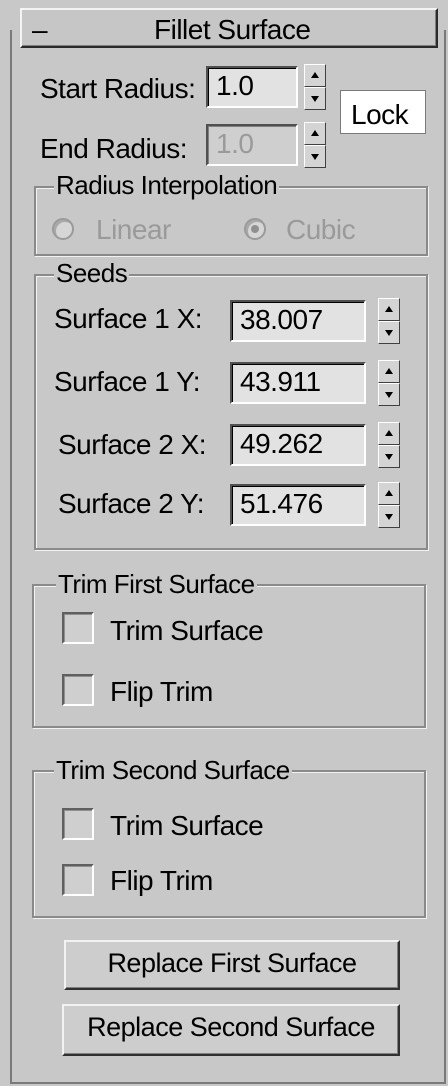  I want to click on end-radius-value: 1.0, so click(235, 143).